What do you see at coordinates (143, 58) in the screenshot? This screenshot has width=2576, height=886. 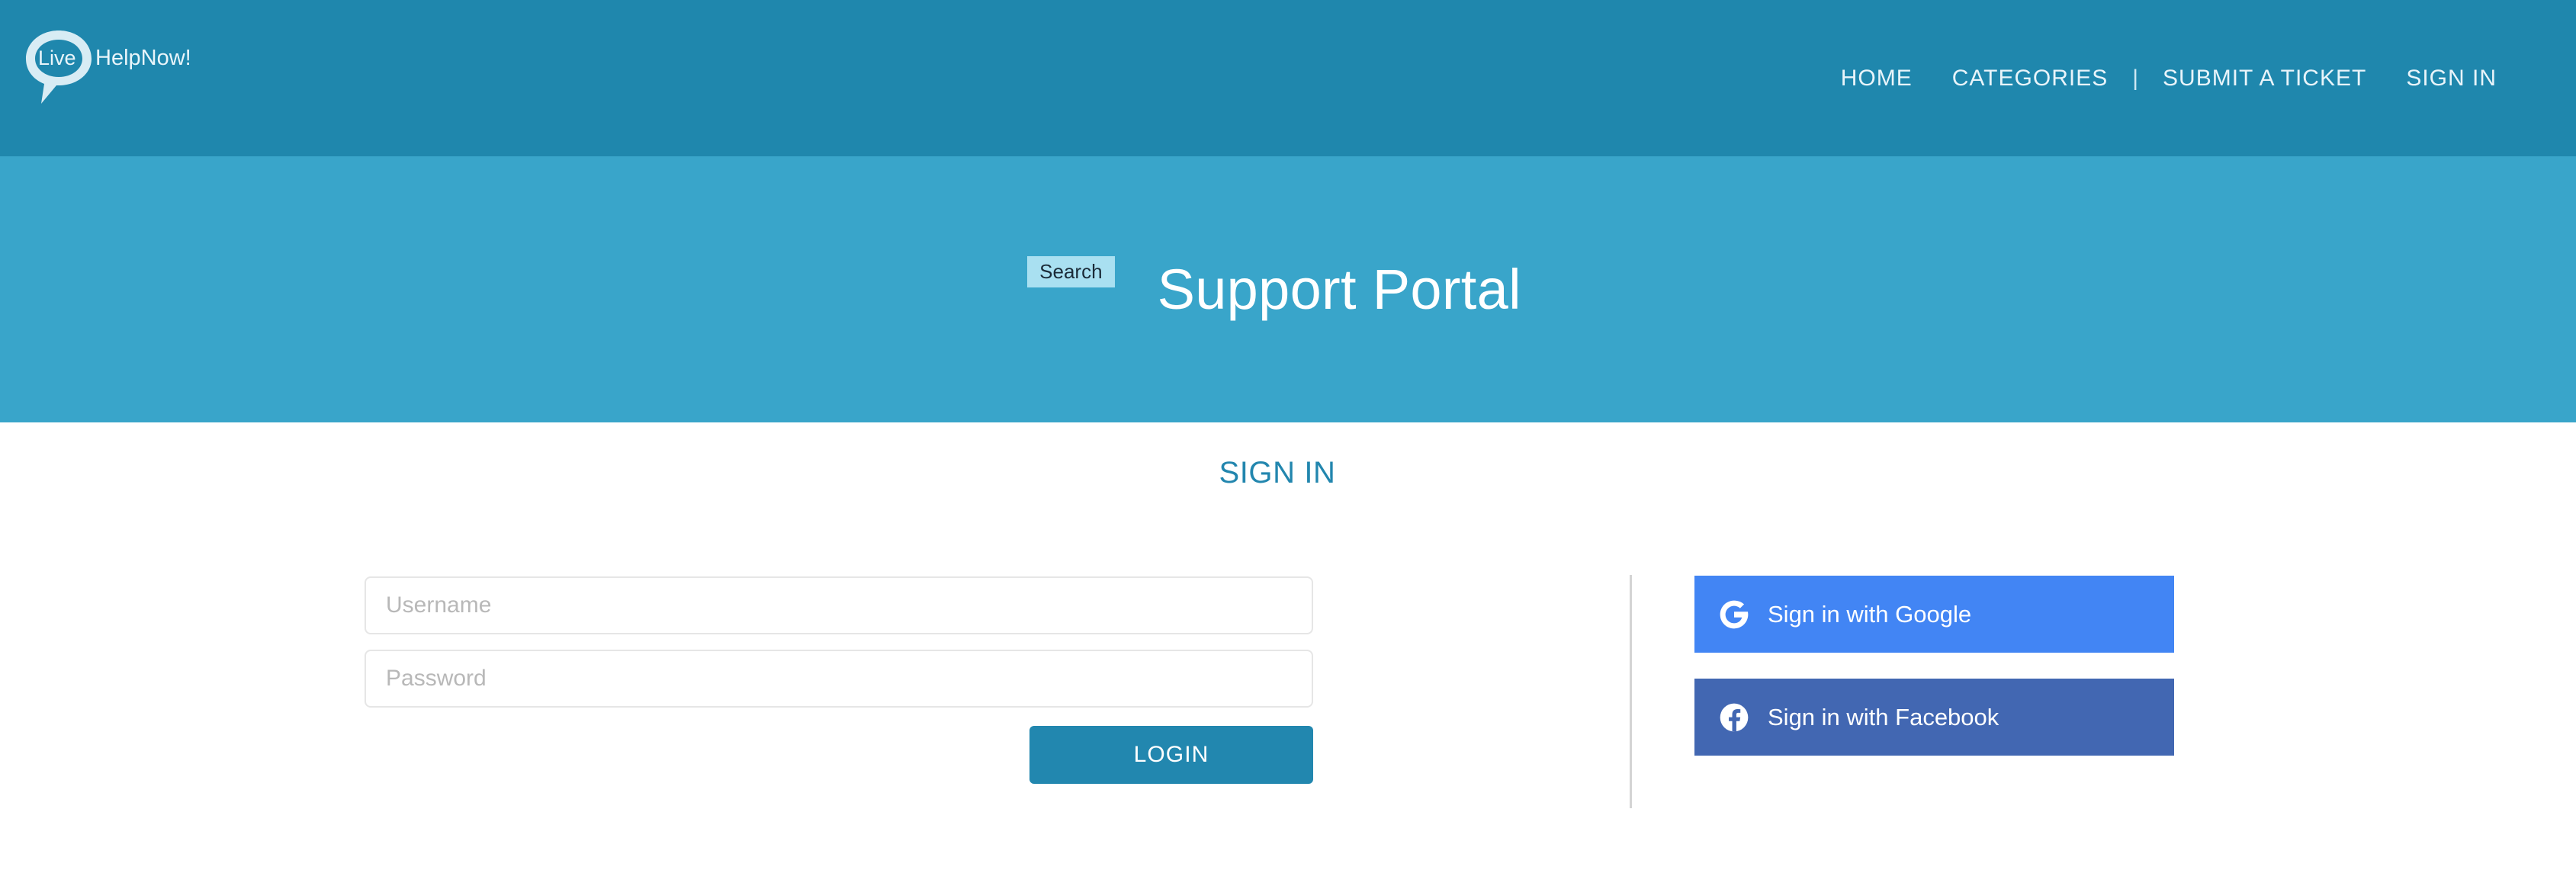 I see `svg-text: HelpNow!` at bounding box center [143, 58].